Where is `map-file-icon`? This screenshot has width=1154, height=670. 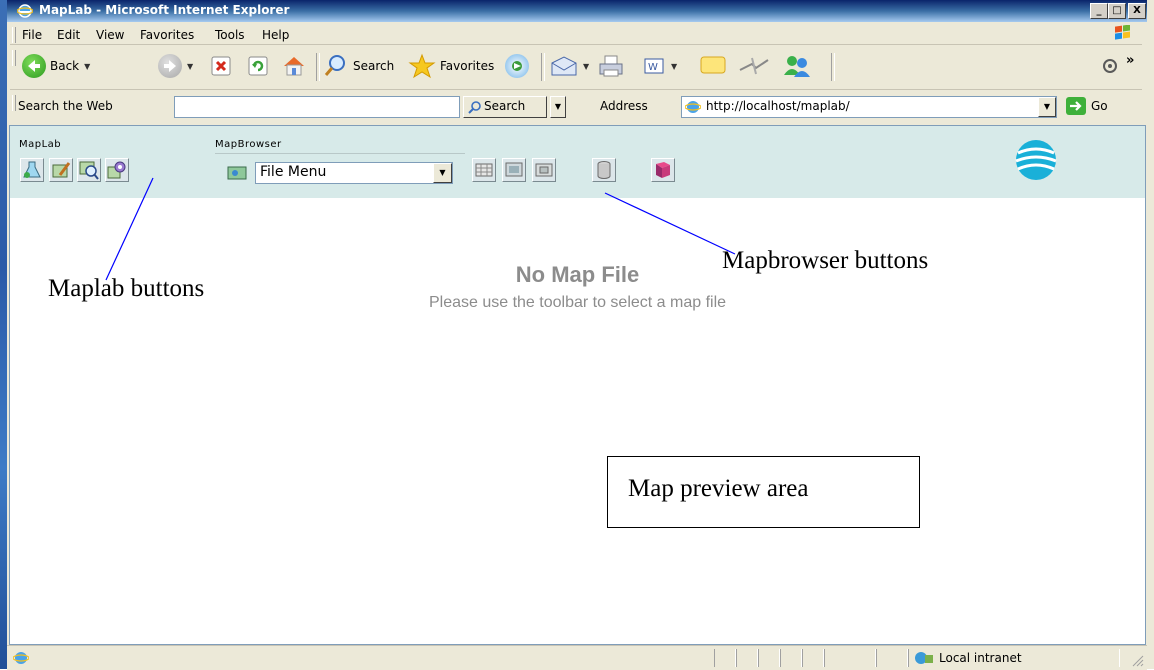
map-file-icon is located at coordinates (237, 173).